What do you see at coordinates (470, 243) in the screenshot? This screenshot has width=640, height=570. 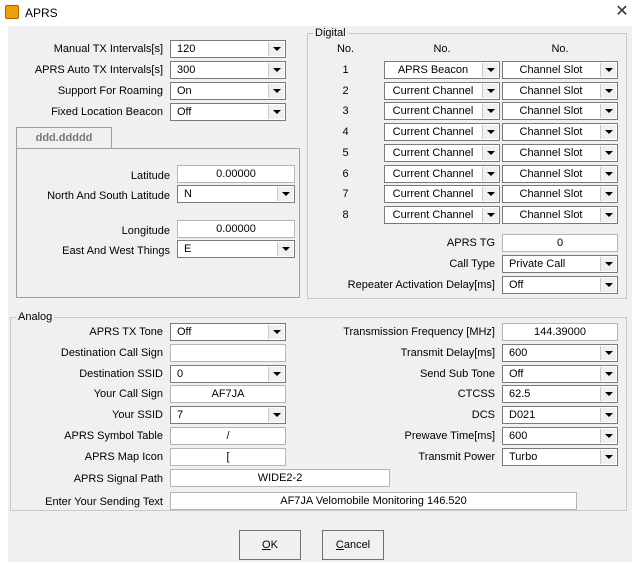 I see `aprs-tg-label: APRS TG` at bounding box center [470, 243].